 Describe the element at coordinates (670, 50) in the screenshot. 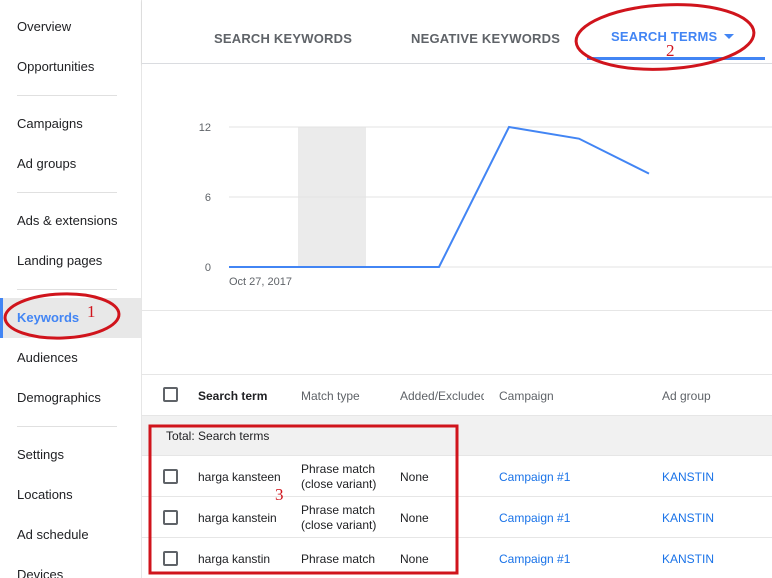

I see `annotation-number: 2` at that location.